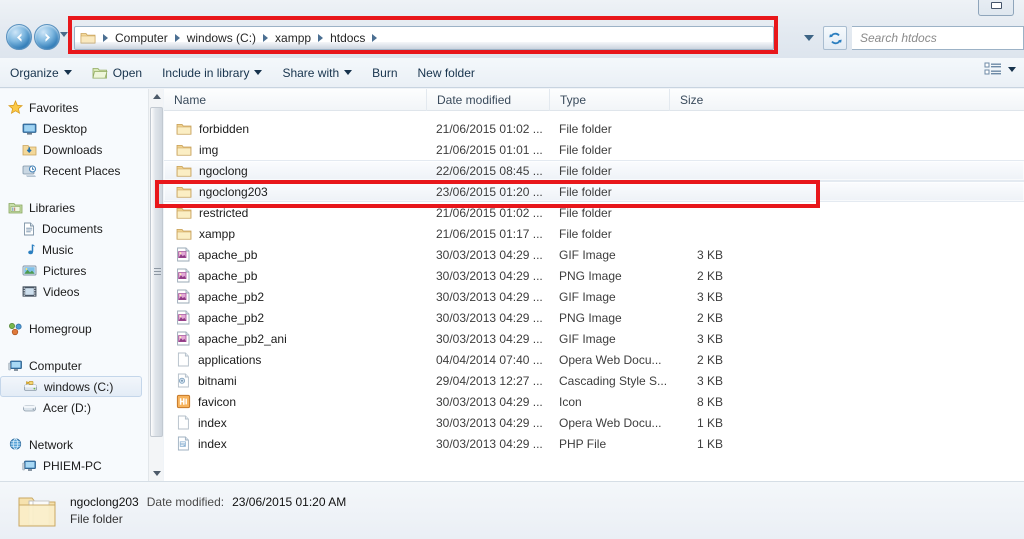 The width and height of the screenshot is (1024, 539). I want to click on open-button: Open, so click(117, 73).